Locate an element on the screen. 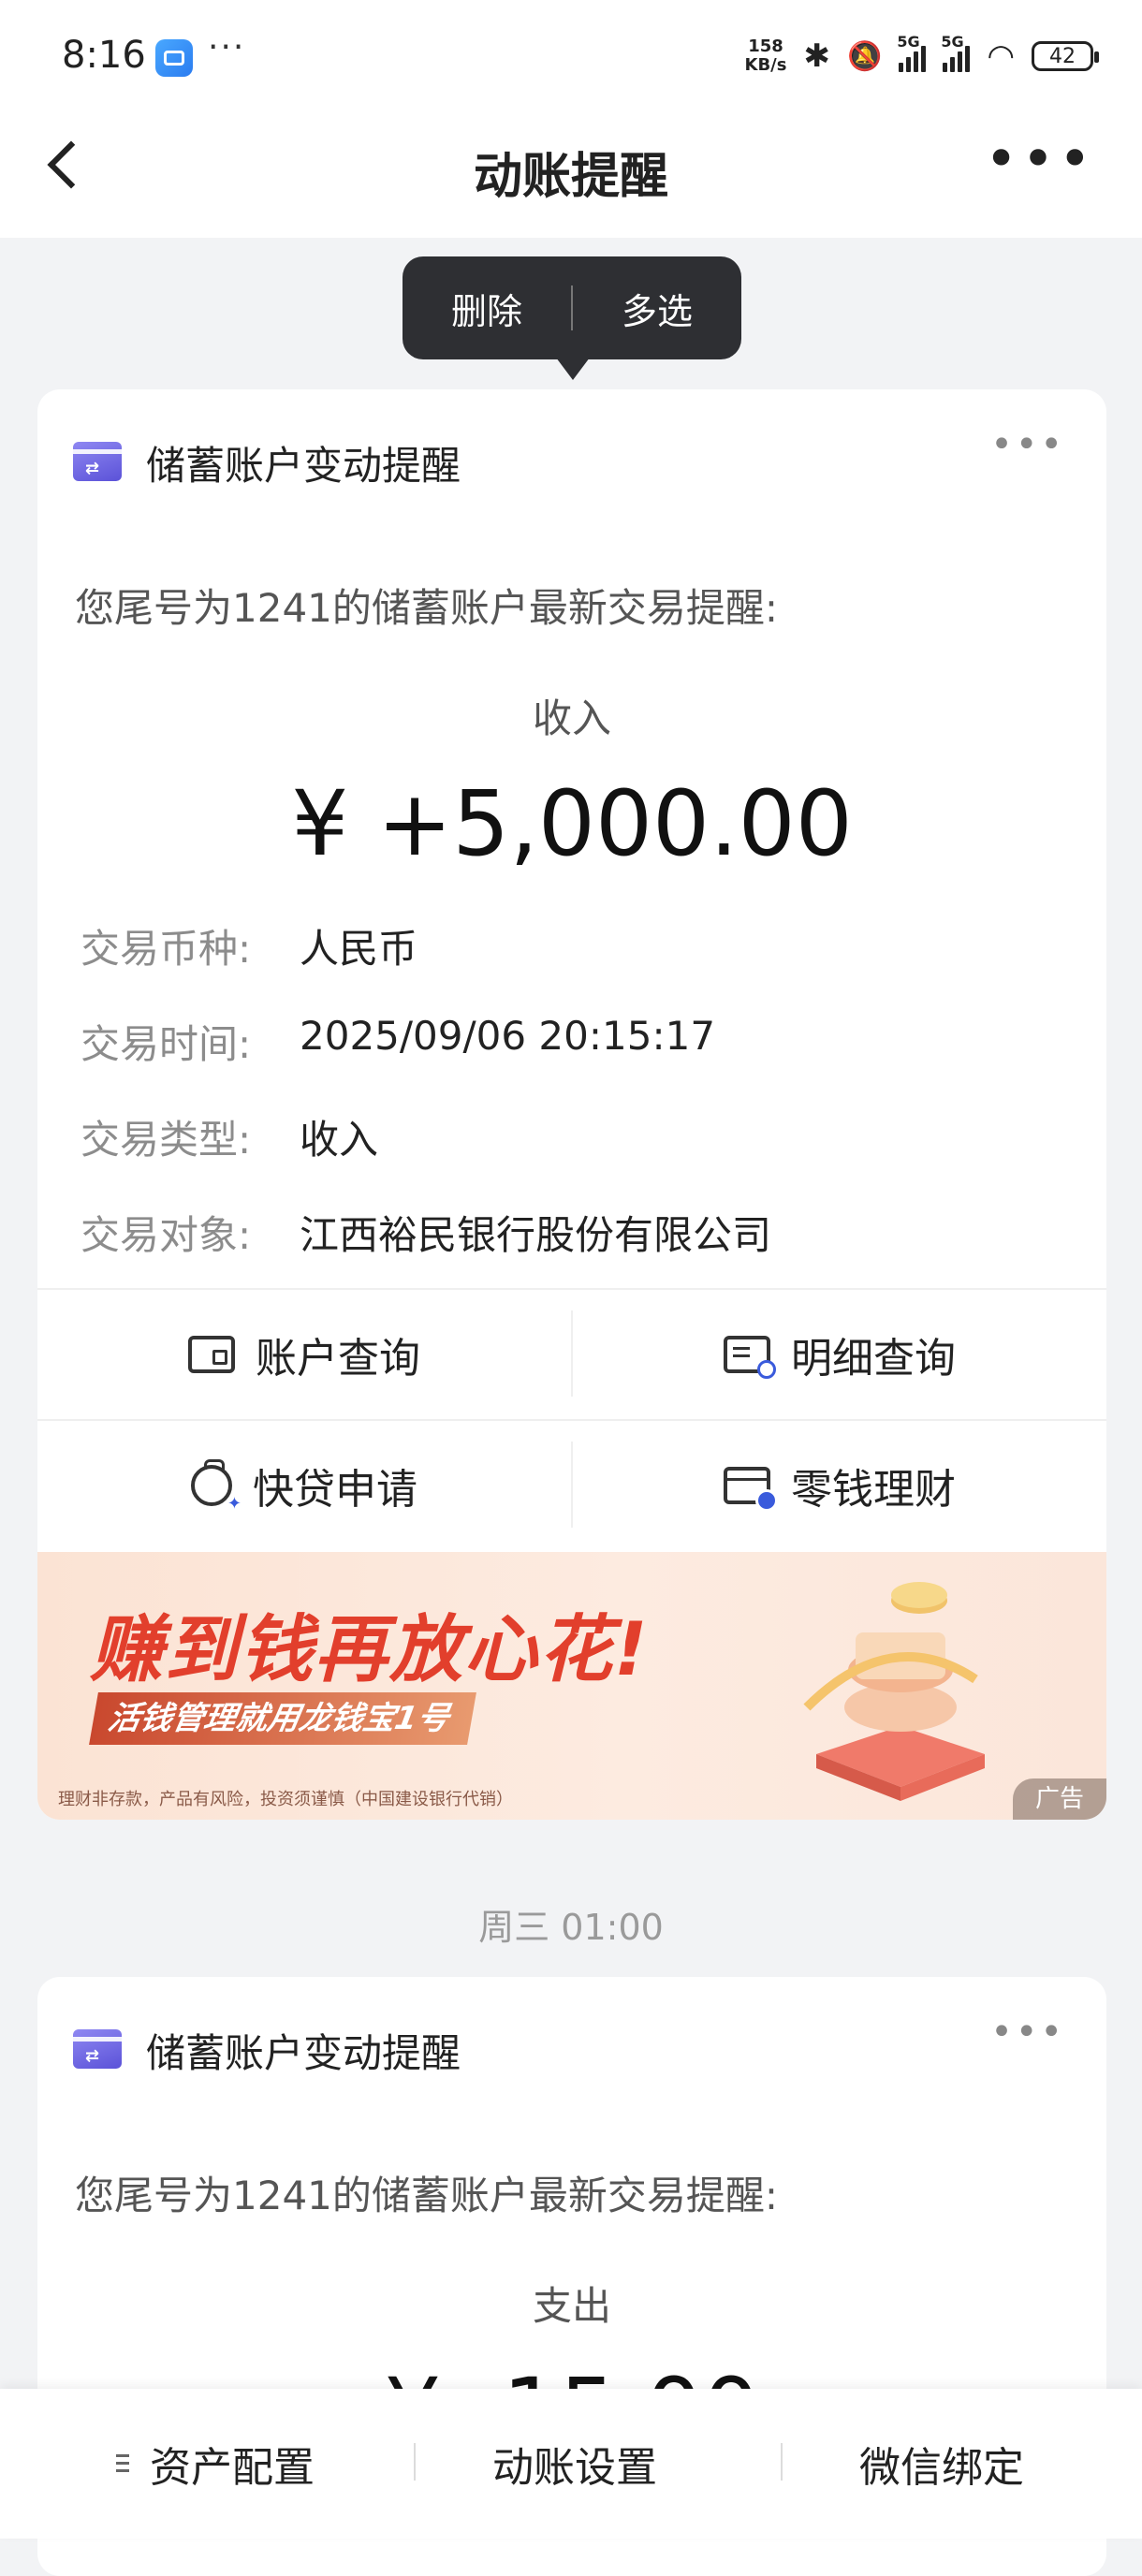 The height and width of the screenshot is (2576, 1142). counterparty-value: 江西裕民银行股份有限公司 is located at coordinates (536, 1235).